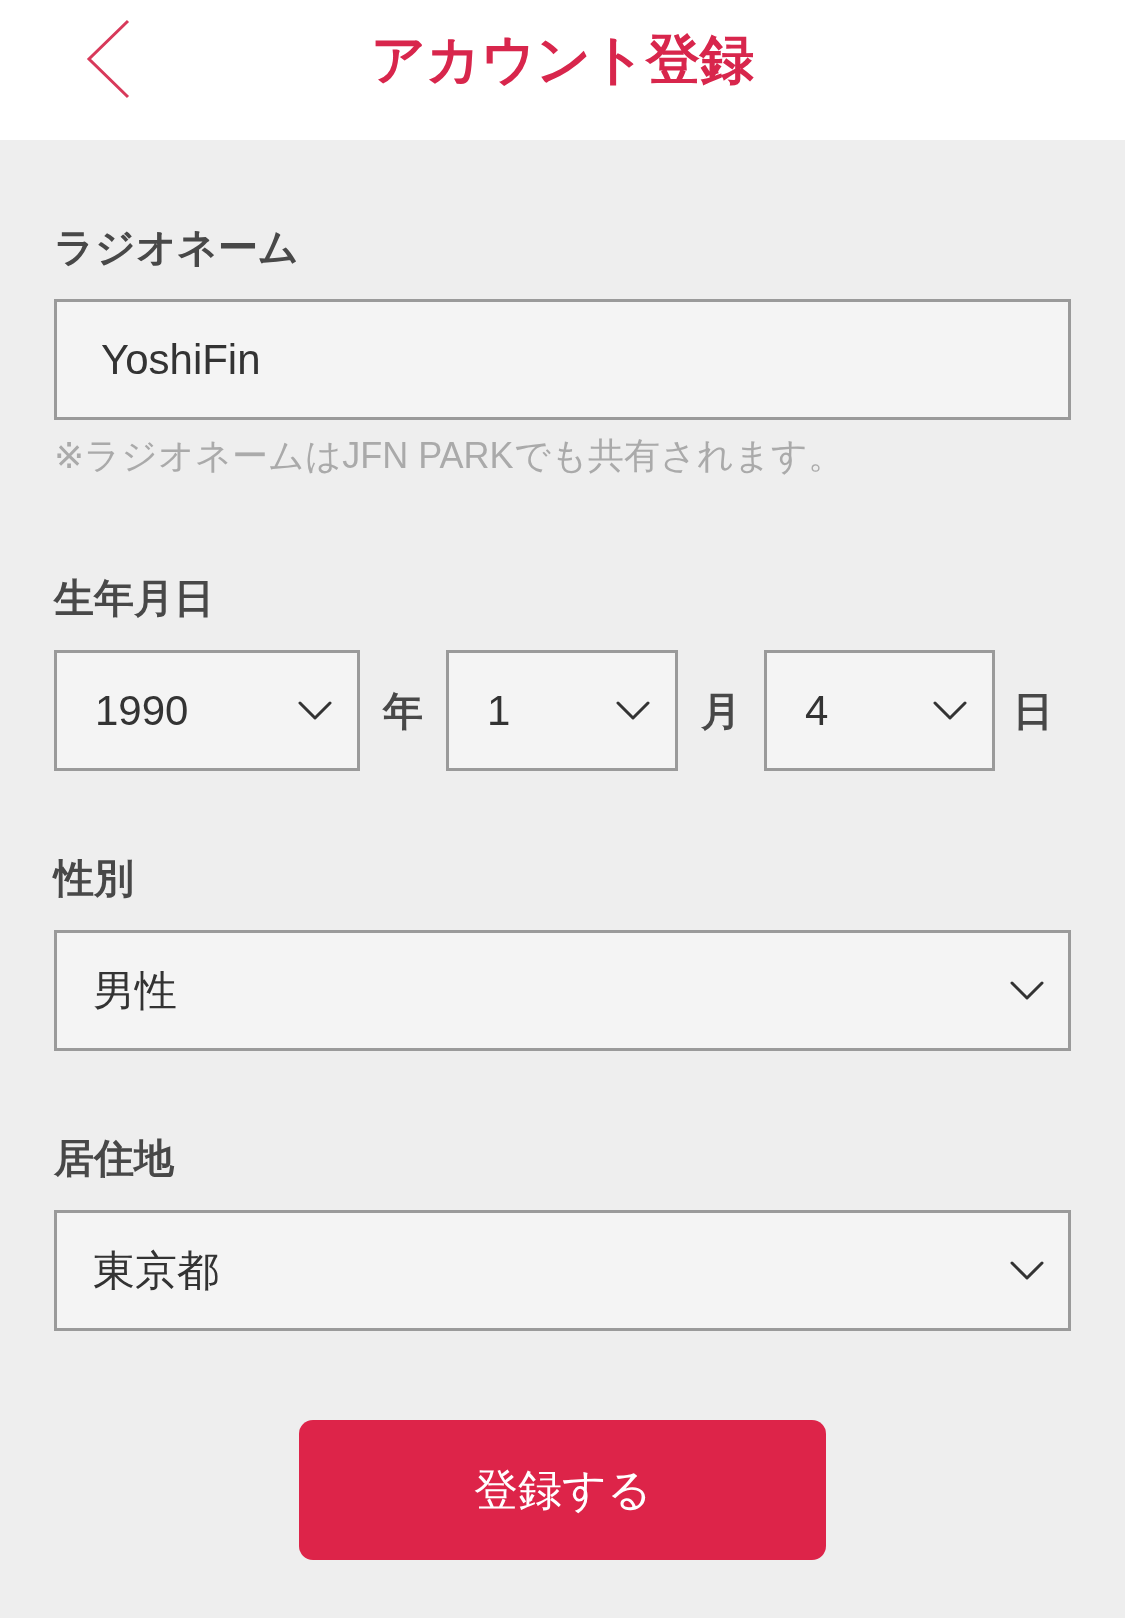 Image resolution: width=1125 pixels, height=1618 pixels. Describe the element at coordinates (562, 990) in the screenshot. I see `dropdown-select: 男性` at that location.